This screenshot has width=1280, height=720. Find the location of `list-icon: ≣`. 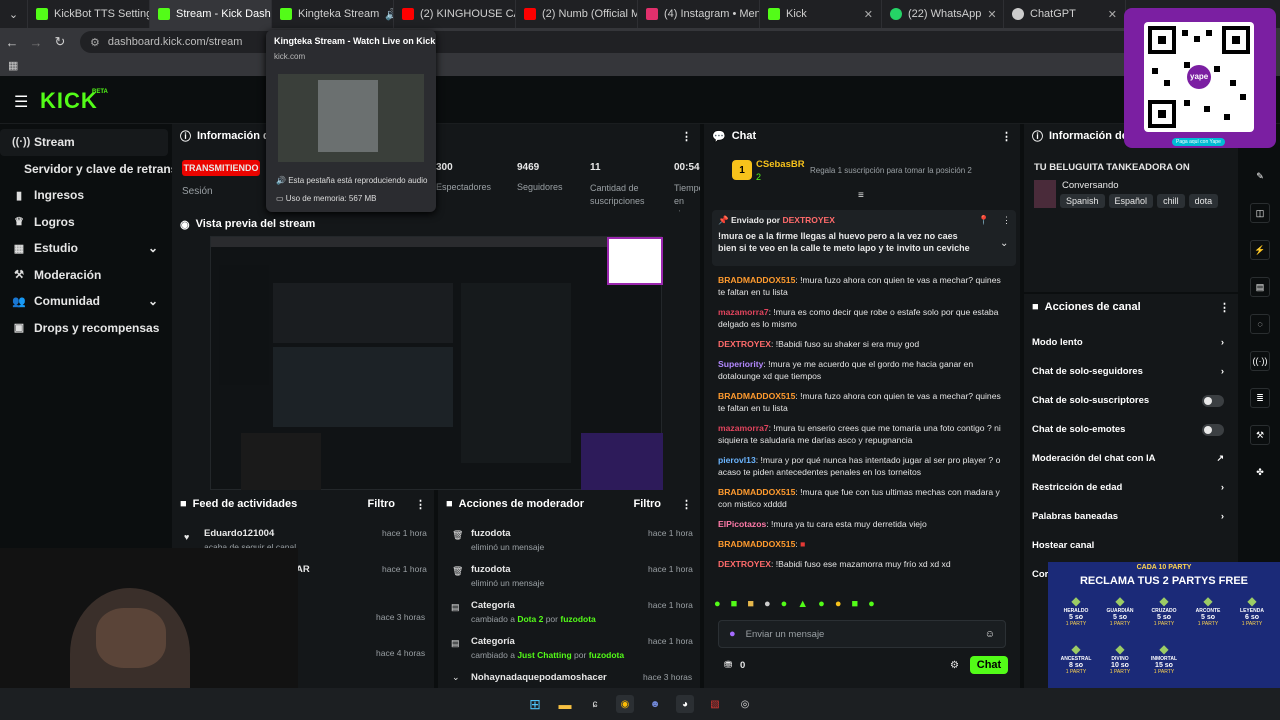

list-icon: ≣ is located at coordinates (1260, 398).